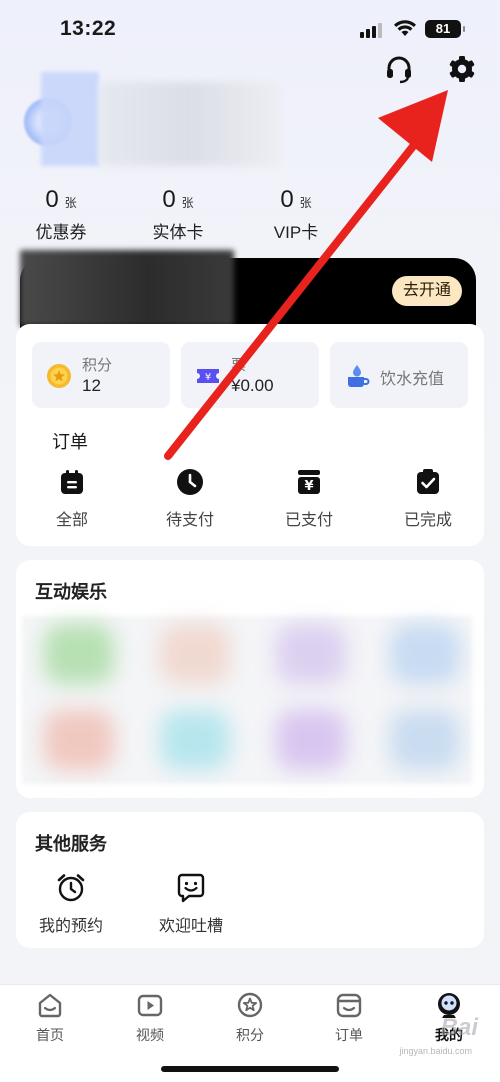 This screenshot has height=1082, width=500. What do you see at coordinates (250, 216) in the screenshot?
I see `account-stats: 0张 优惠券 0张 实体卡 0张 VIP卡` at bounding box center [250, 216].